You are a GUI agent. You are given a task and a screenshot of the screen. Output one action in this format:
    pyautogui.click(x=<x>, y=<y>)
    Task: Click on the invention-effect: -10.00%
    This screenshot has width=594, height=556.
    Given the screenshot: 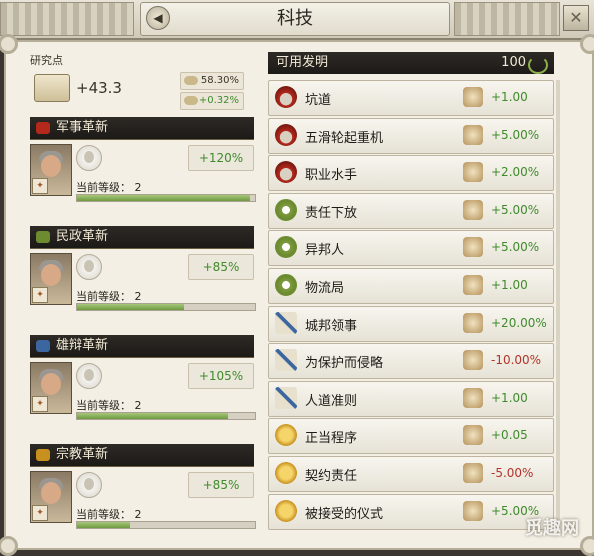 What is the action you would take?
    pyautogui.click(x=516, y=360)
    